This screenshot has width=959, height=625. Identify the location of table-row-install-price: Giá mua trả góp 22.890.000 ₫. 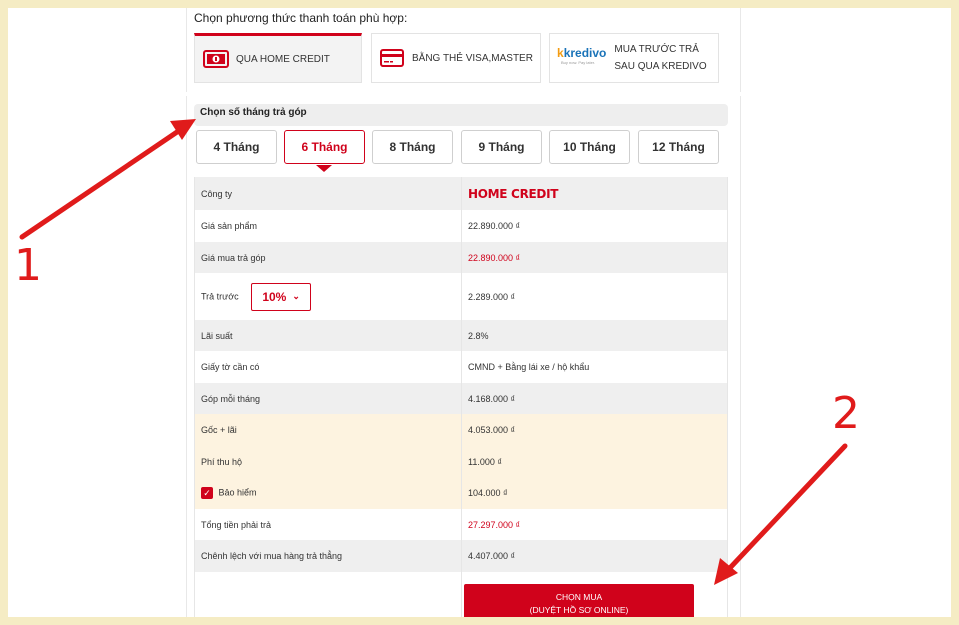
(461, 257).